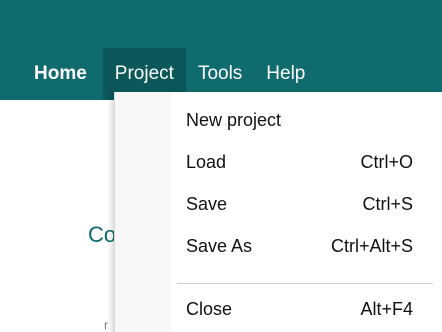  I want to click on menu-item-label: Save, so click(207, 203).